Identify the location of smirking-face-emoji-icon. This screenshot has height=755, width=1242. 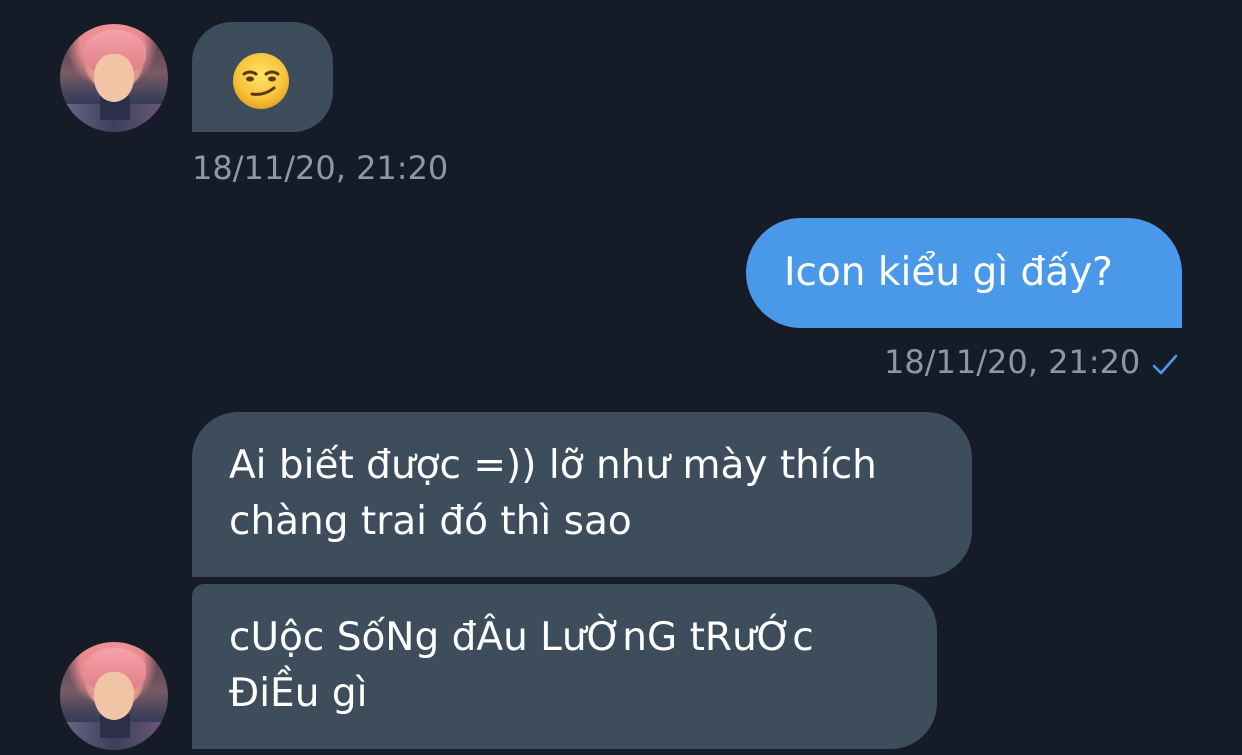
(261, 81).